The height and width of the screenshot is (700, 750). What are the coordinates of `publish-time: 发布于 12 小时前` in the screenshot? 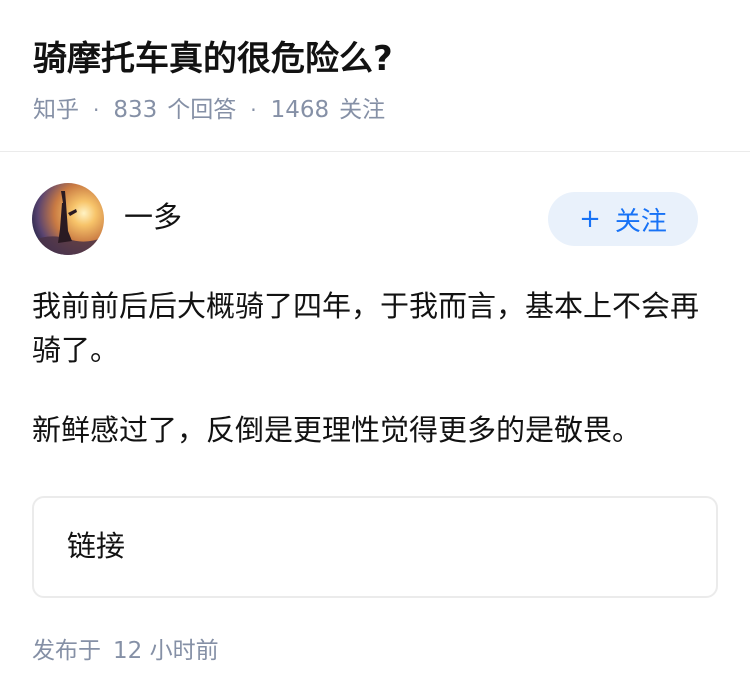 It's located at (125, 651).